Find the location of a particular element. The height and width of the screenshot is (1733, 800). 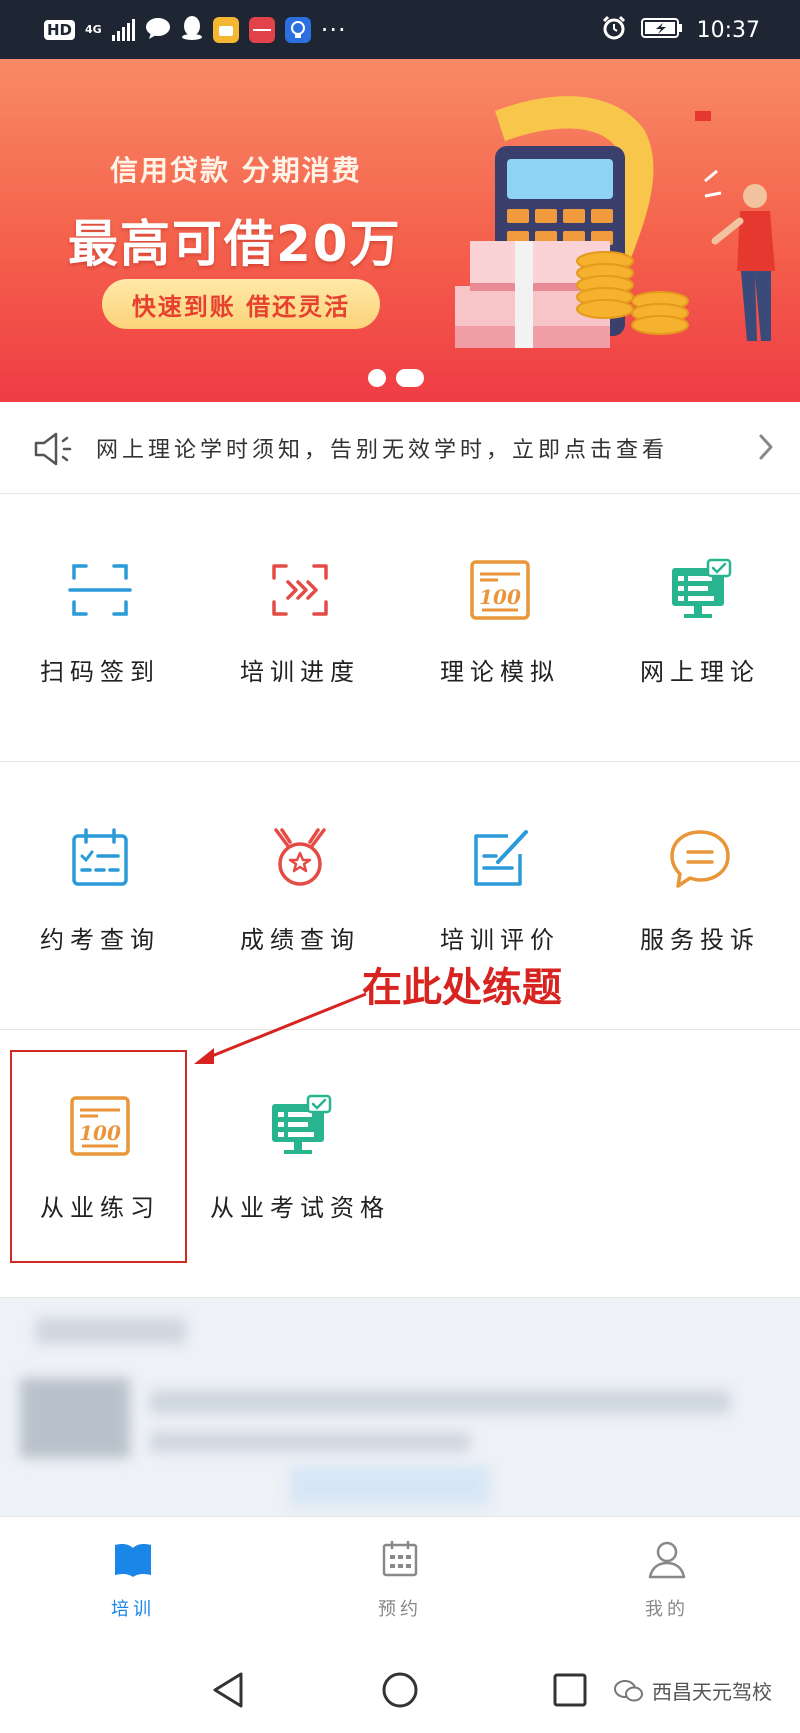

back-icon is located at coordinates (229, 1690).